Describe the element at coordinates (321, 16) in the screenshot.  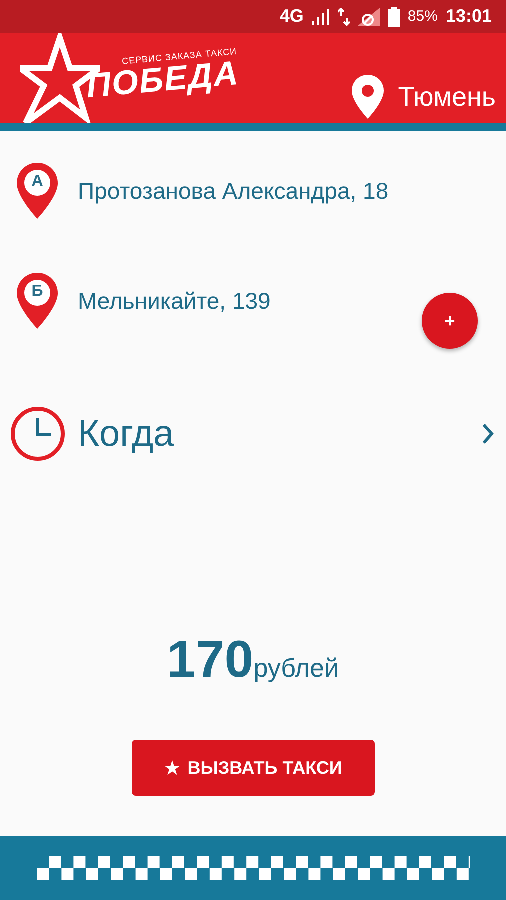
I see `signal-icon` at that location.